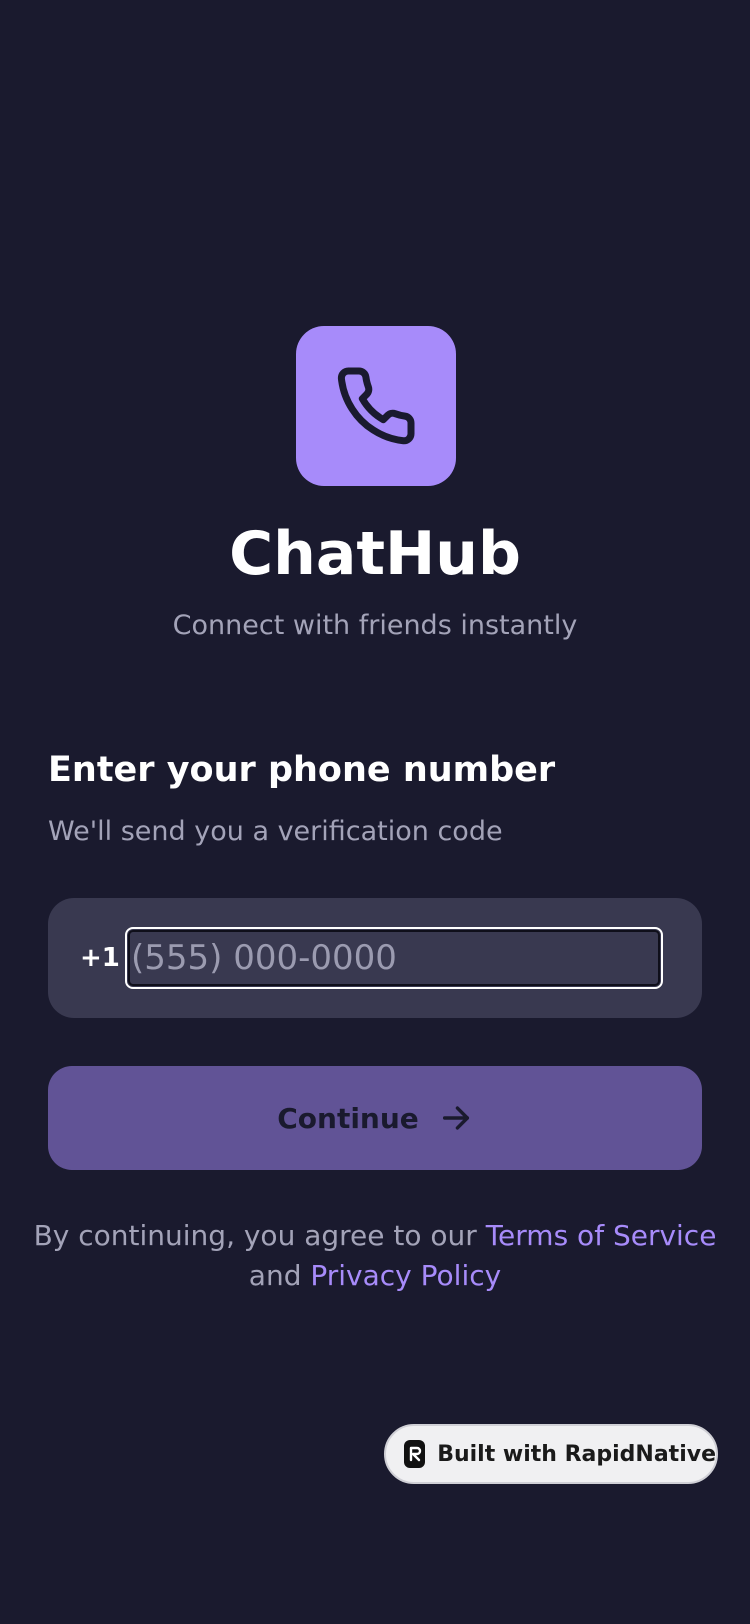 This screenshot has width=750, height=1624. Describe the element at coordinates (601, 1235) in the screenshot. I see `terms-of-service-link: Terms of Service` at that location.